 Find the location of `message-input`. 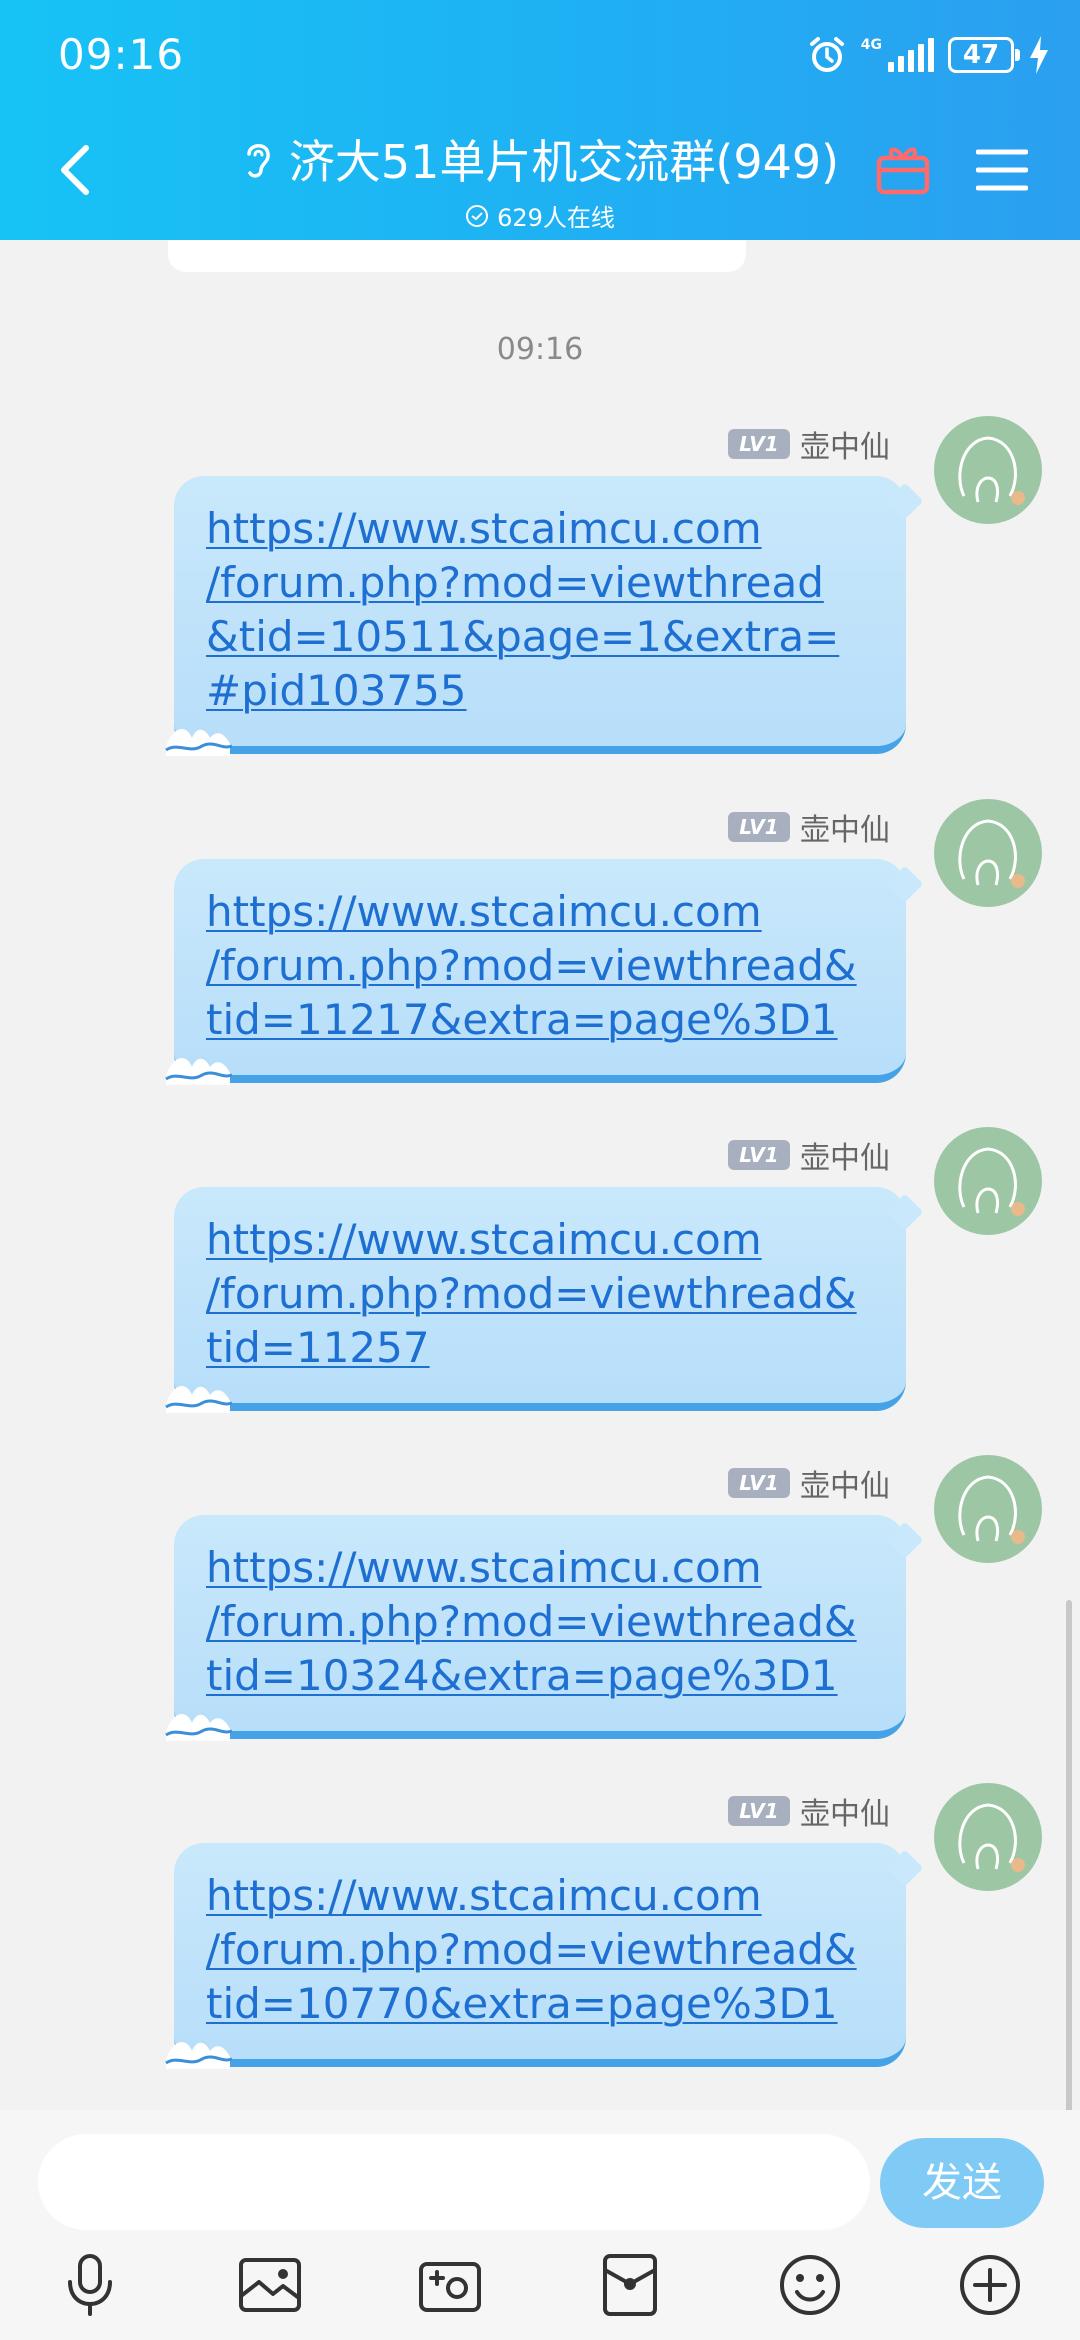

message-input is located at coordinates (454, 2182).